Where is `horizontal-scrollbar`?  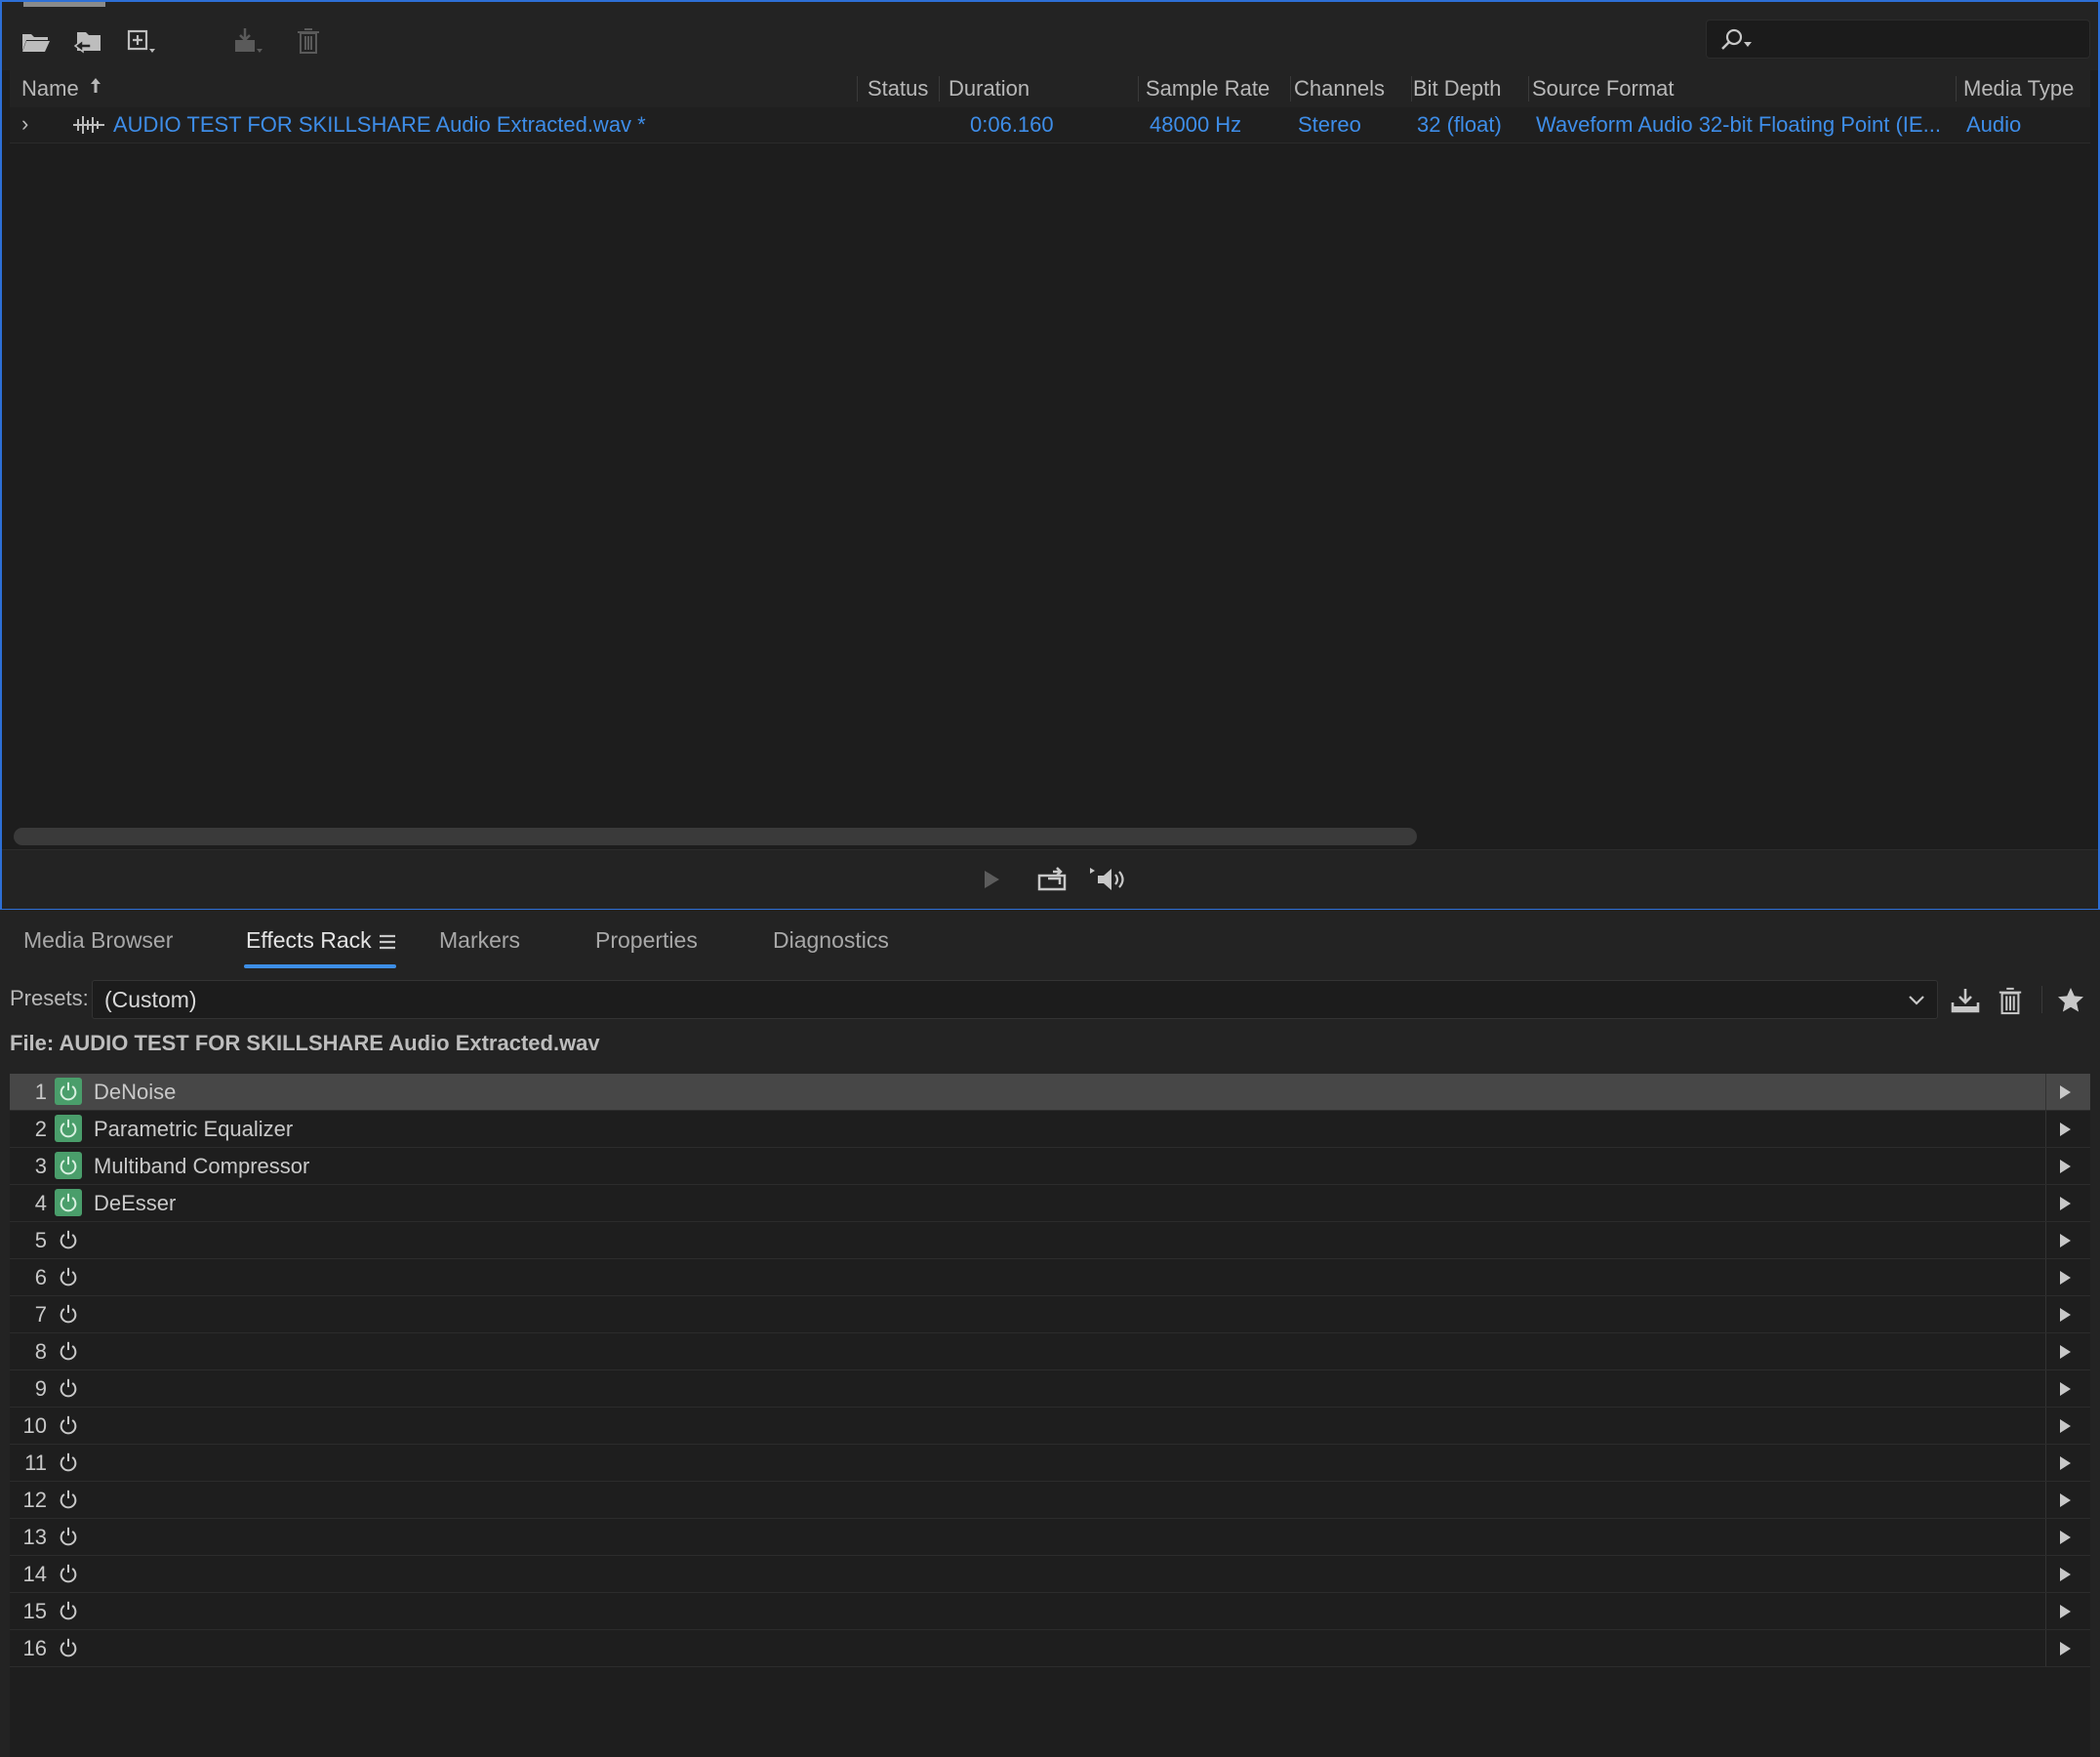 horizontal-scrollbar is located at coordinates (1051, 838).